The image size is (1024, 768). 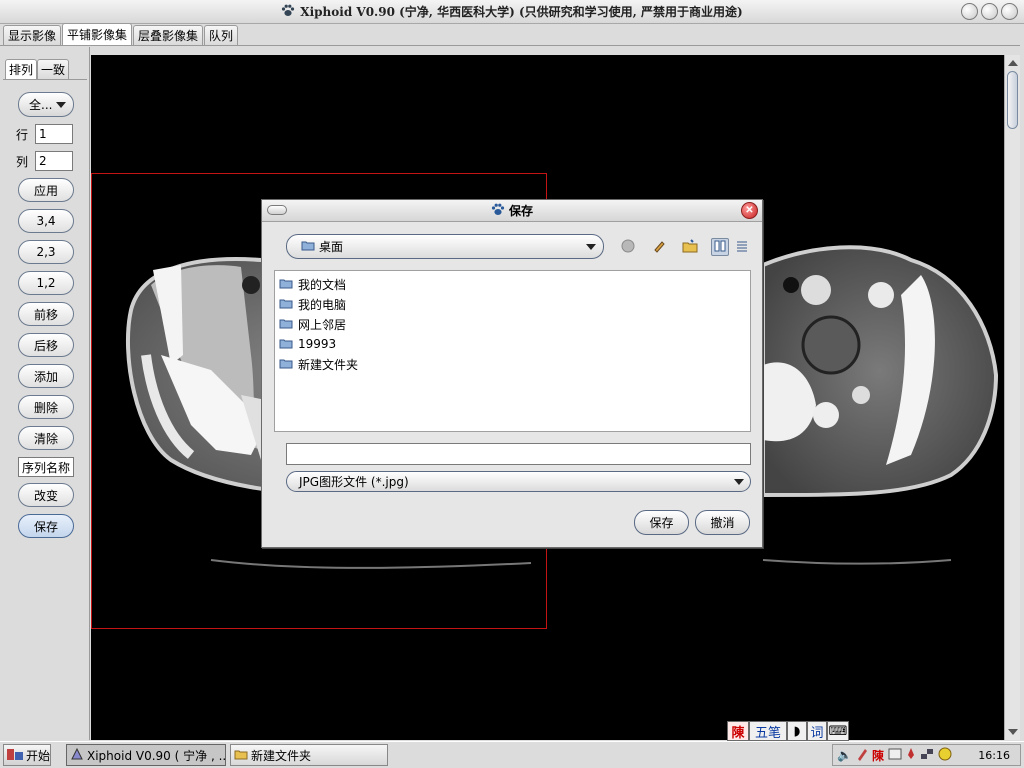 What do you see at coordinates (21, 69) in the screenshot?
I see `tab-arrange: 排列` at bounding box center [21, 69].